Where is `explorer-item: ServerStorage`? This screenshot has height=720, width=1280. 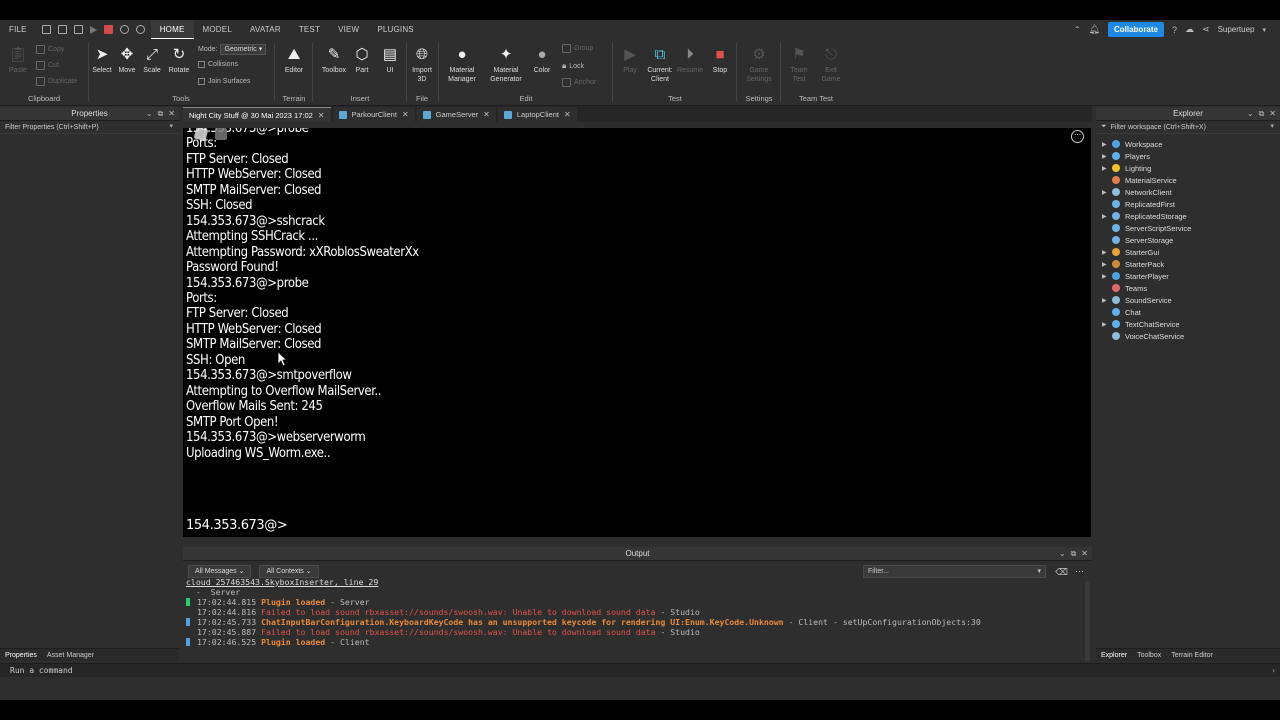
explorer-item: ServerStorage is located at coordinates (1188, 240).